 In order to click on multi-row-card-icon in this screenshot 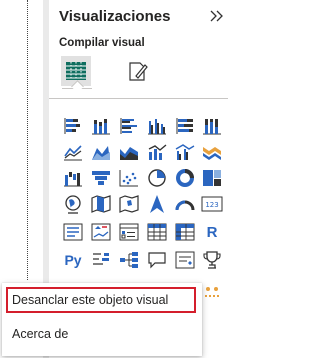, I will do `click(73, 232)`.